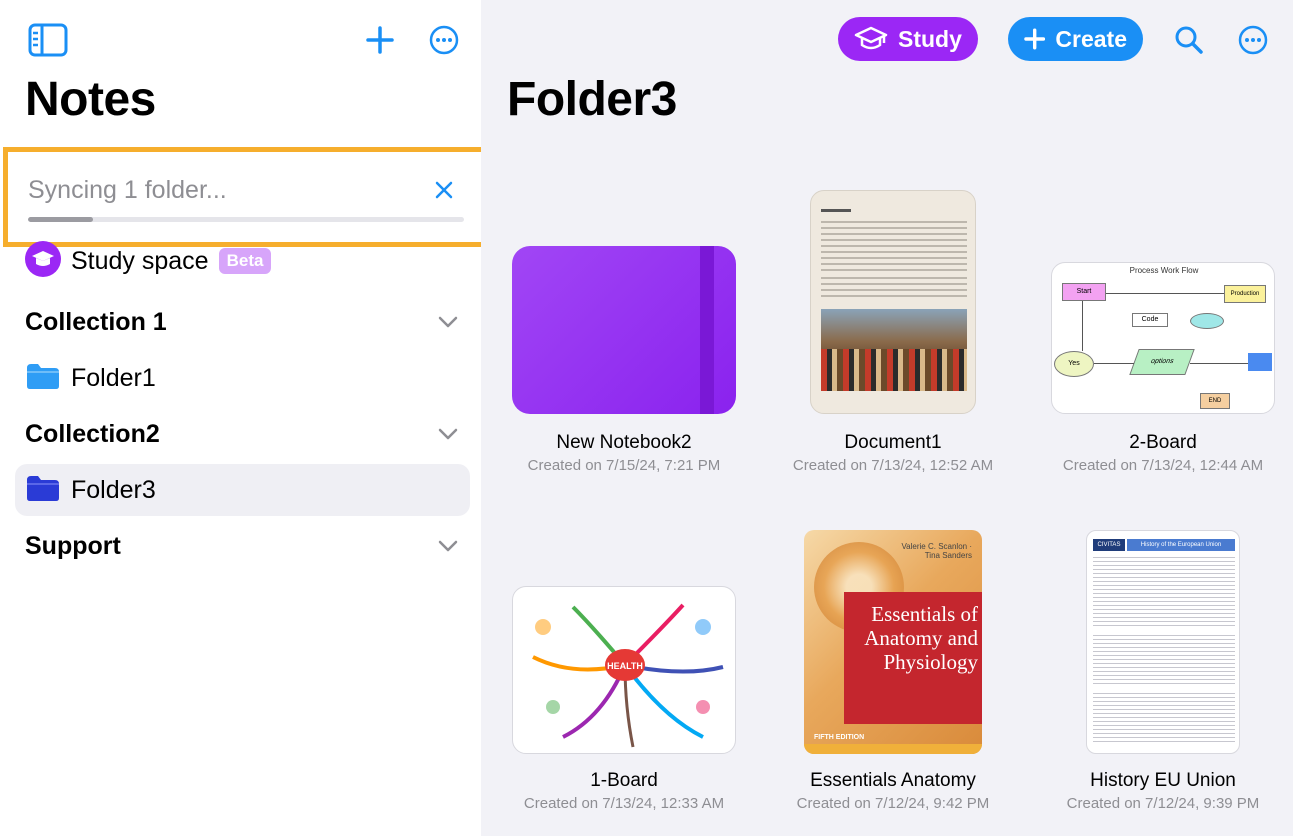 The width and height of the screenshot is (1293, 836). I want to click on note-title: 1-Board, so click(624, 780).